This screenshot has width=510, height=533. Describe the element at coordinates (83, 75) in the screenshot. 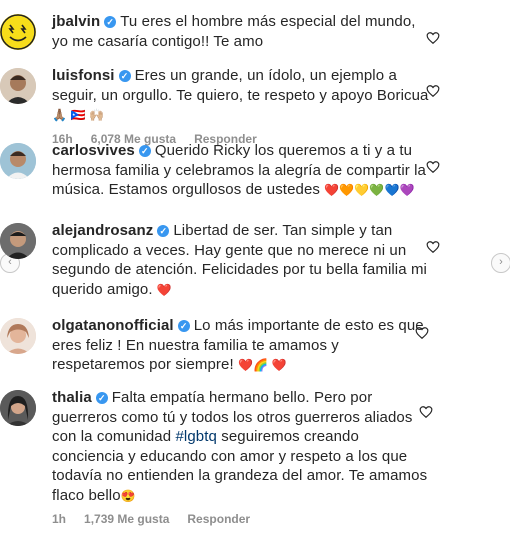

I see `comment-username: luisfonsi` at that location.